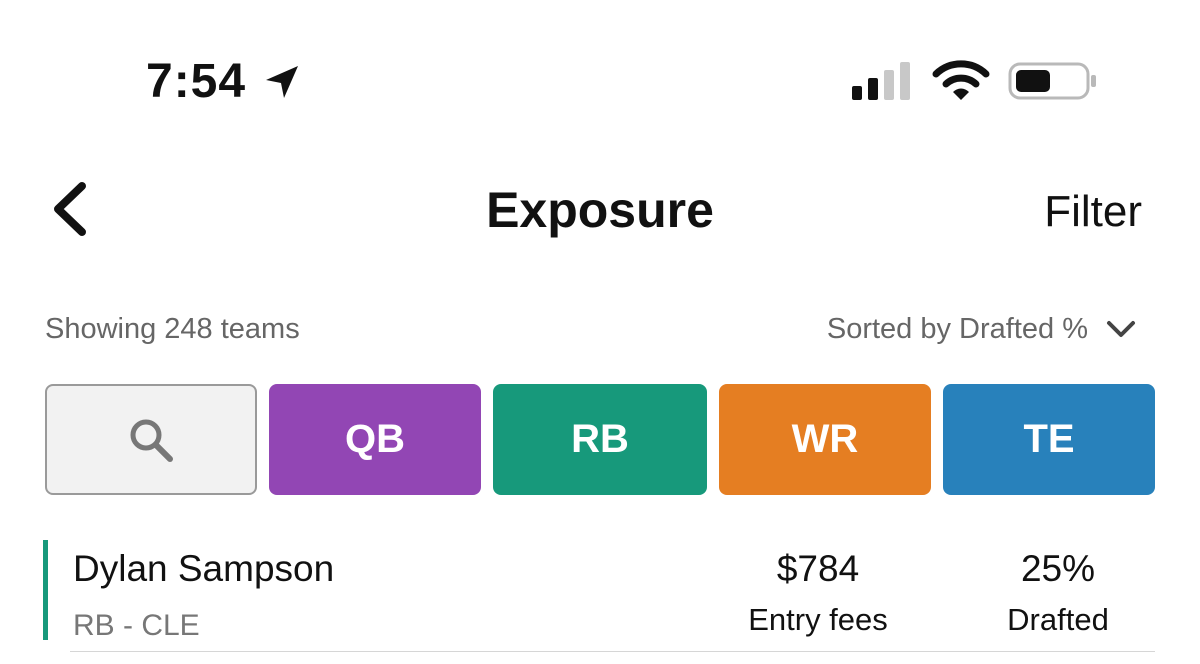  Describe the element at coordinates (136, 625) in the screenshot. I see `player-position-team: RB - CLE` at that location.